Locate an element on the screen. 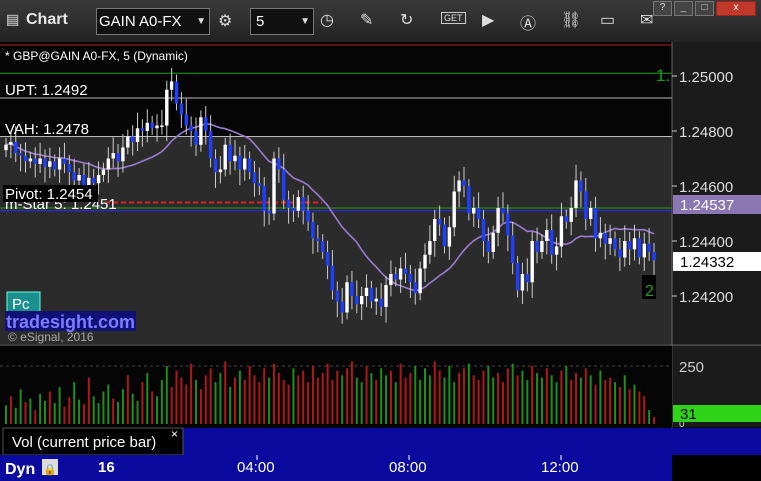  ma-price-badge-text: 1.24537 is located at coordinates (707, 205).